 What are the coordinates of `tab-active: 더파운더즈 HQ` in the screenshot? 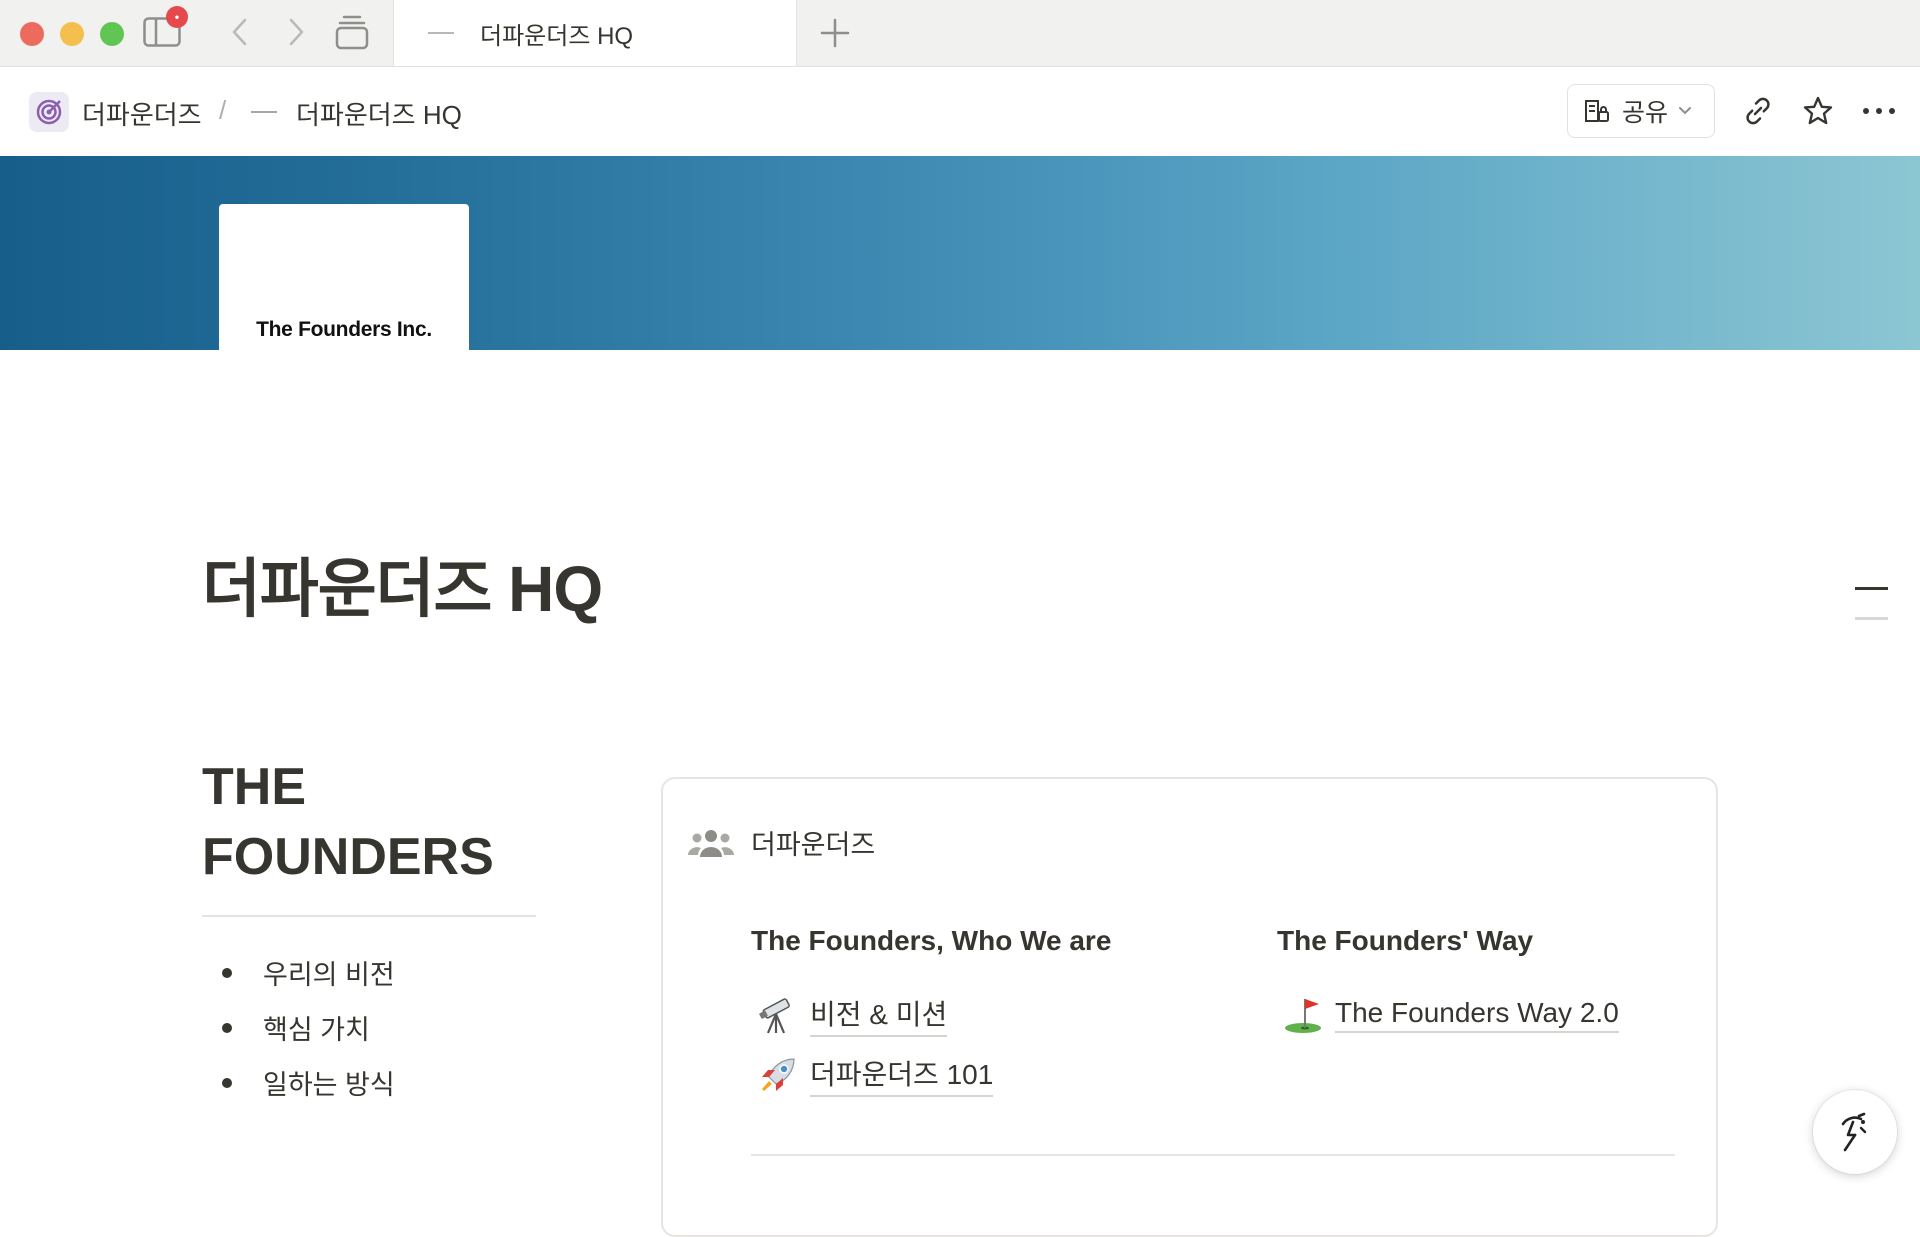 It's located at (595, 33).